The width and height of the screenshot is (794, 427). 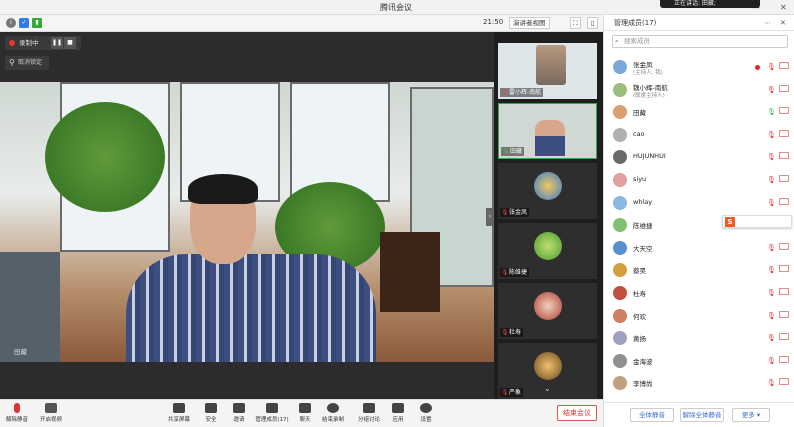 What do you see at coordinates (639, 294) in the screenshot?
I see `member-name-text: 杜寿` at bounding box center [639, 294].